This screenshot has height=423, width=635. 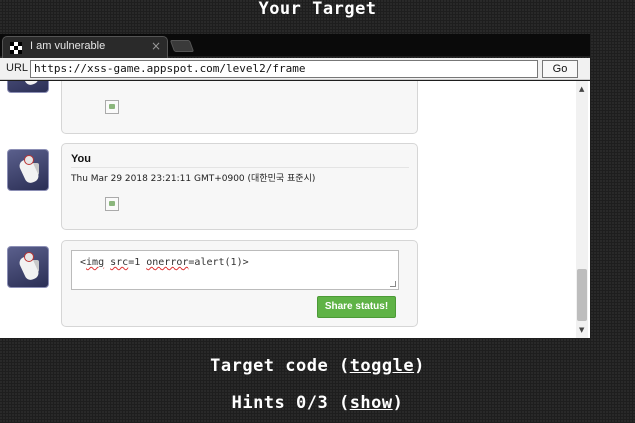 I want to click on share-status-button: Share status!, so click(x=356, y=307).